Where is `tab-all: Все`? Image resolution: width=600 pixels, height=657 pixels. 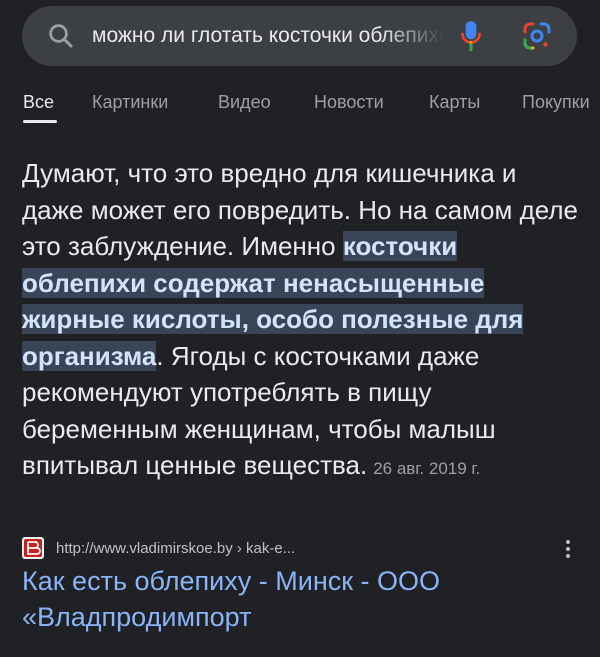 tab-all: Все is located at coordinates (38, 102).